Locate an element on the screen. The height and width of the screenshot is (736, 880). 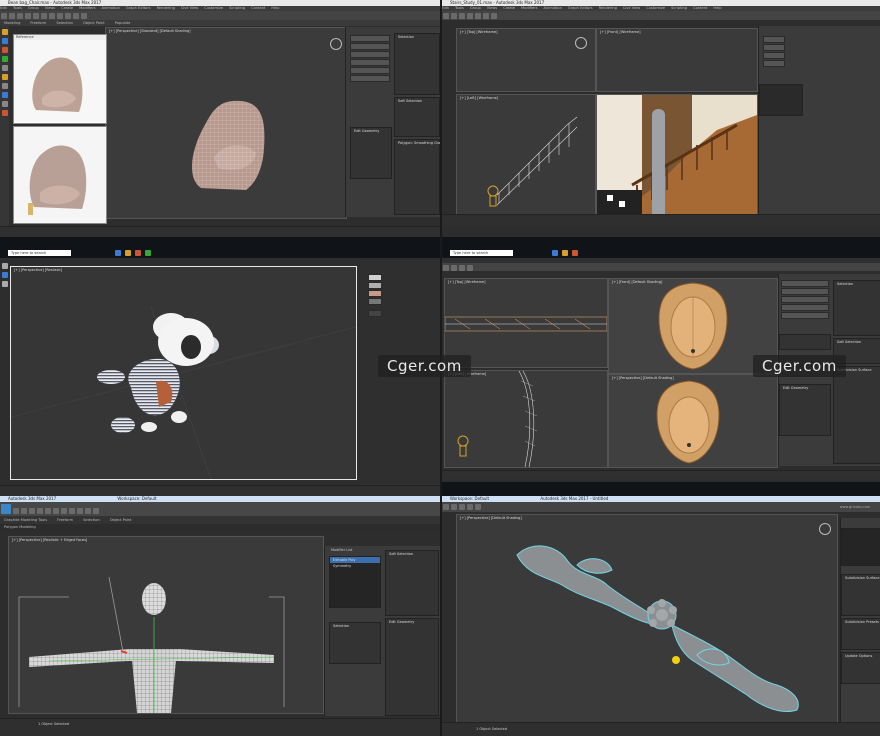
menu-item: Animation is located at coordinates (553, 8).